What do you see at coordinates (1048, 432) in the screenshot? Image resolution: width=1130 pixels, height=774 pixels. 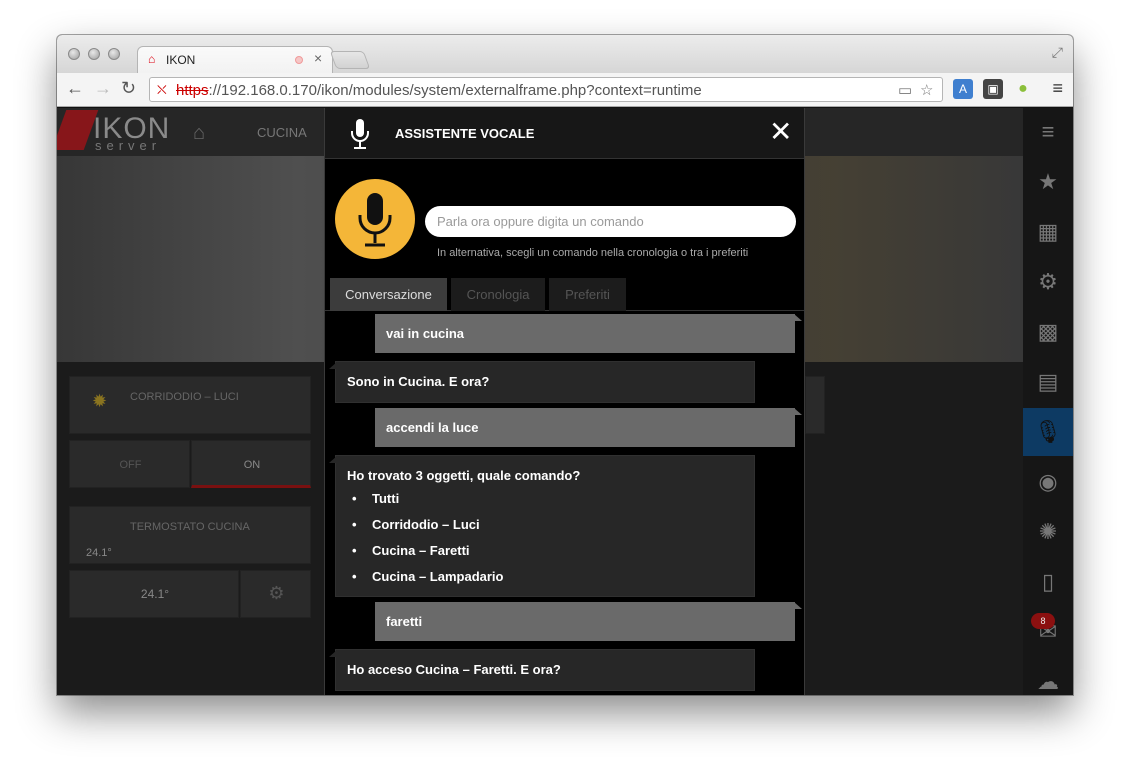 I see `microphone-icon: 🎙` at bounding box center [1048, 432].